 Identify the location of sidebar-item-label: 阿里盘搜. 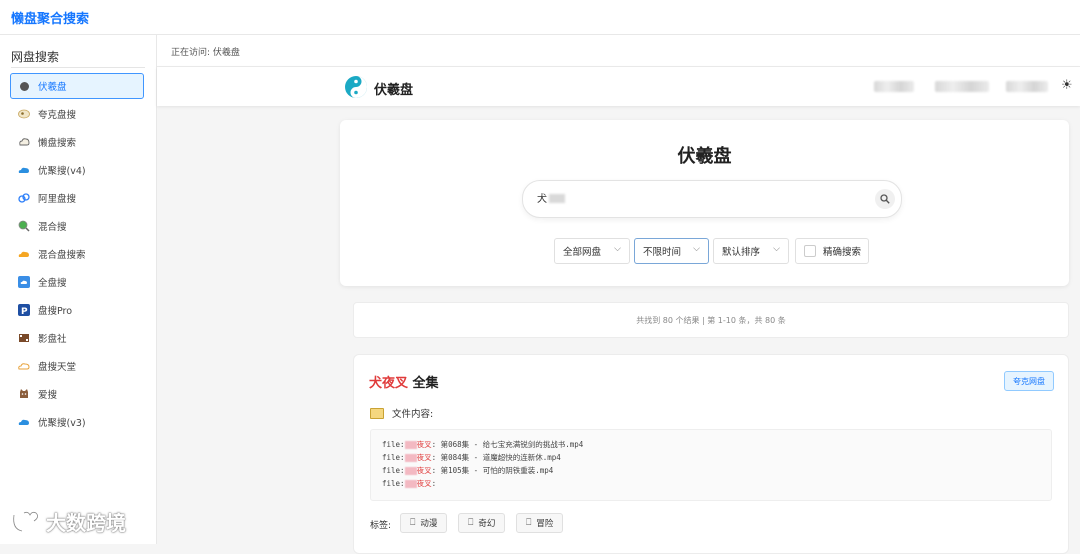
(57, 199).